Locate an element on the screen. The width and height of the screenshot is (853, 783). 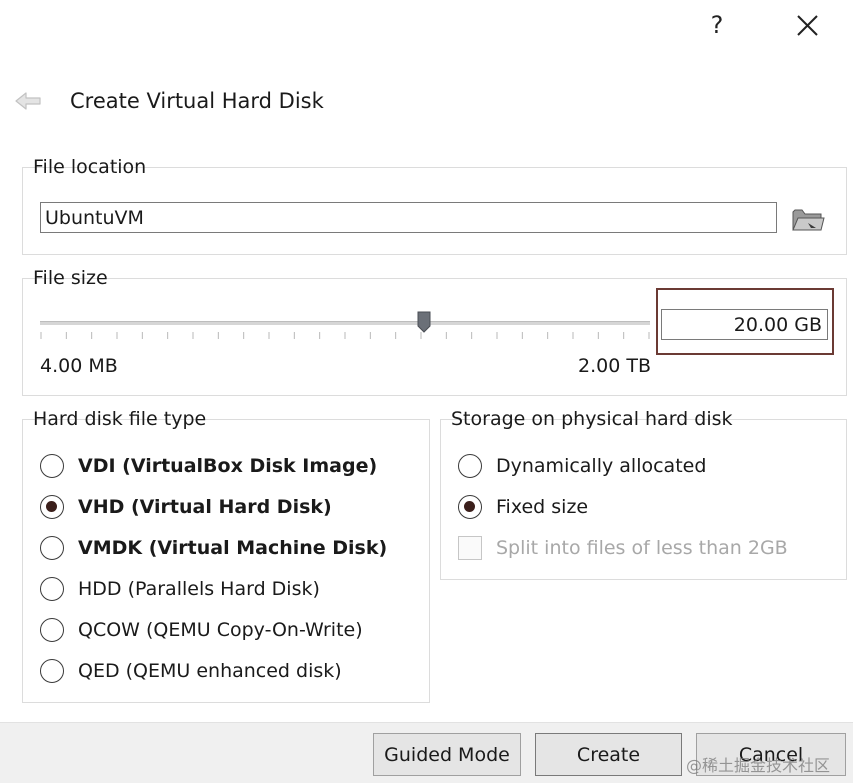
file-size-max-label: 2.00 TB is located at coordinates (614, 366).